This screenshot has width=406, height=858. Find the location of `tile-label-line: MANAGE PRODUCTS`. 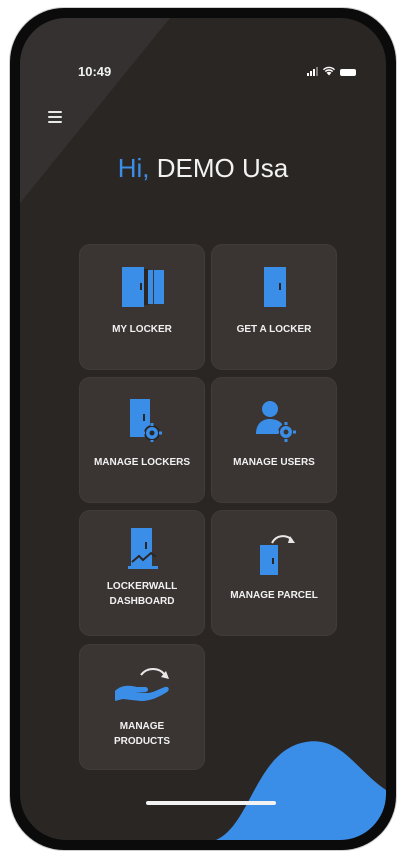

tile-label-line: MANAGE PRODUCTS is located at coordinates (142, 734).